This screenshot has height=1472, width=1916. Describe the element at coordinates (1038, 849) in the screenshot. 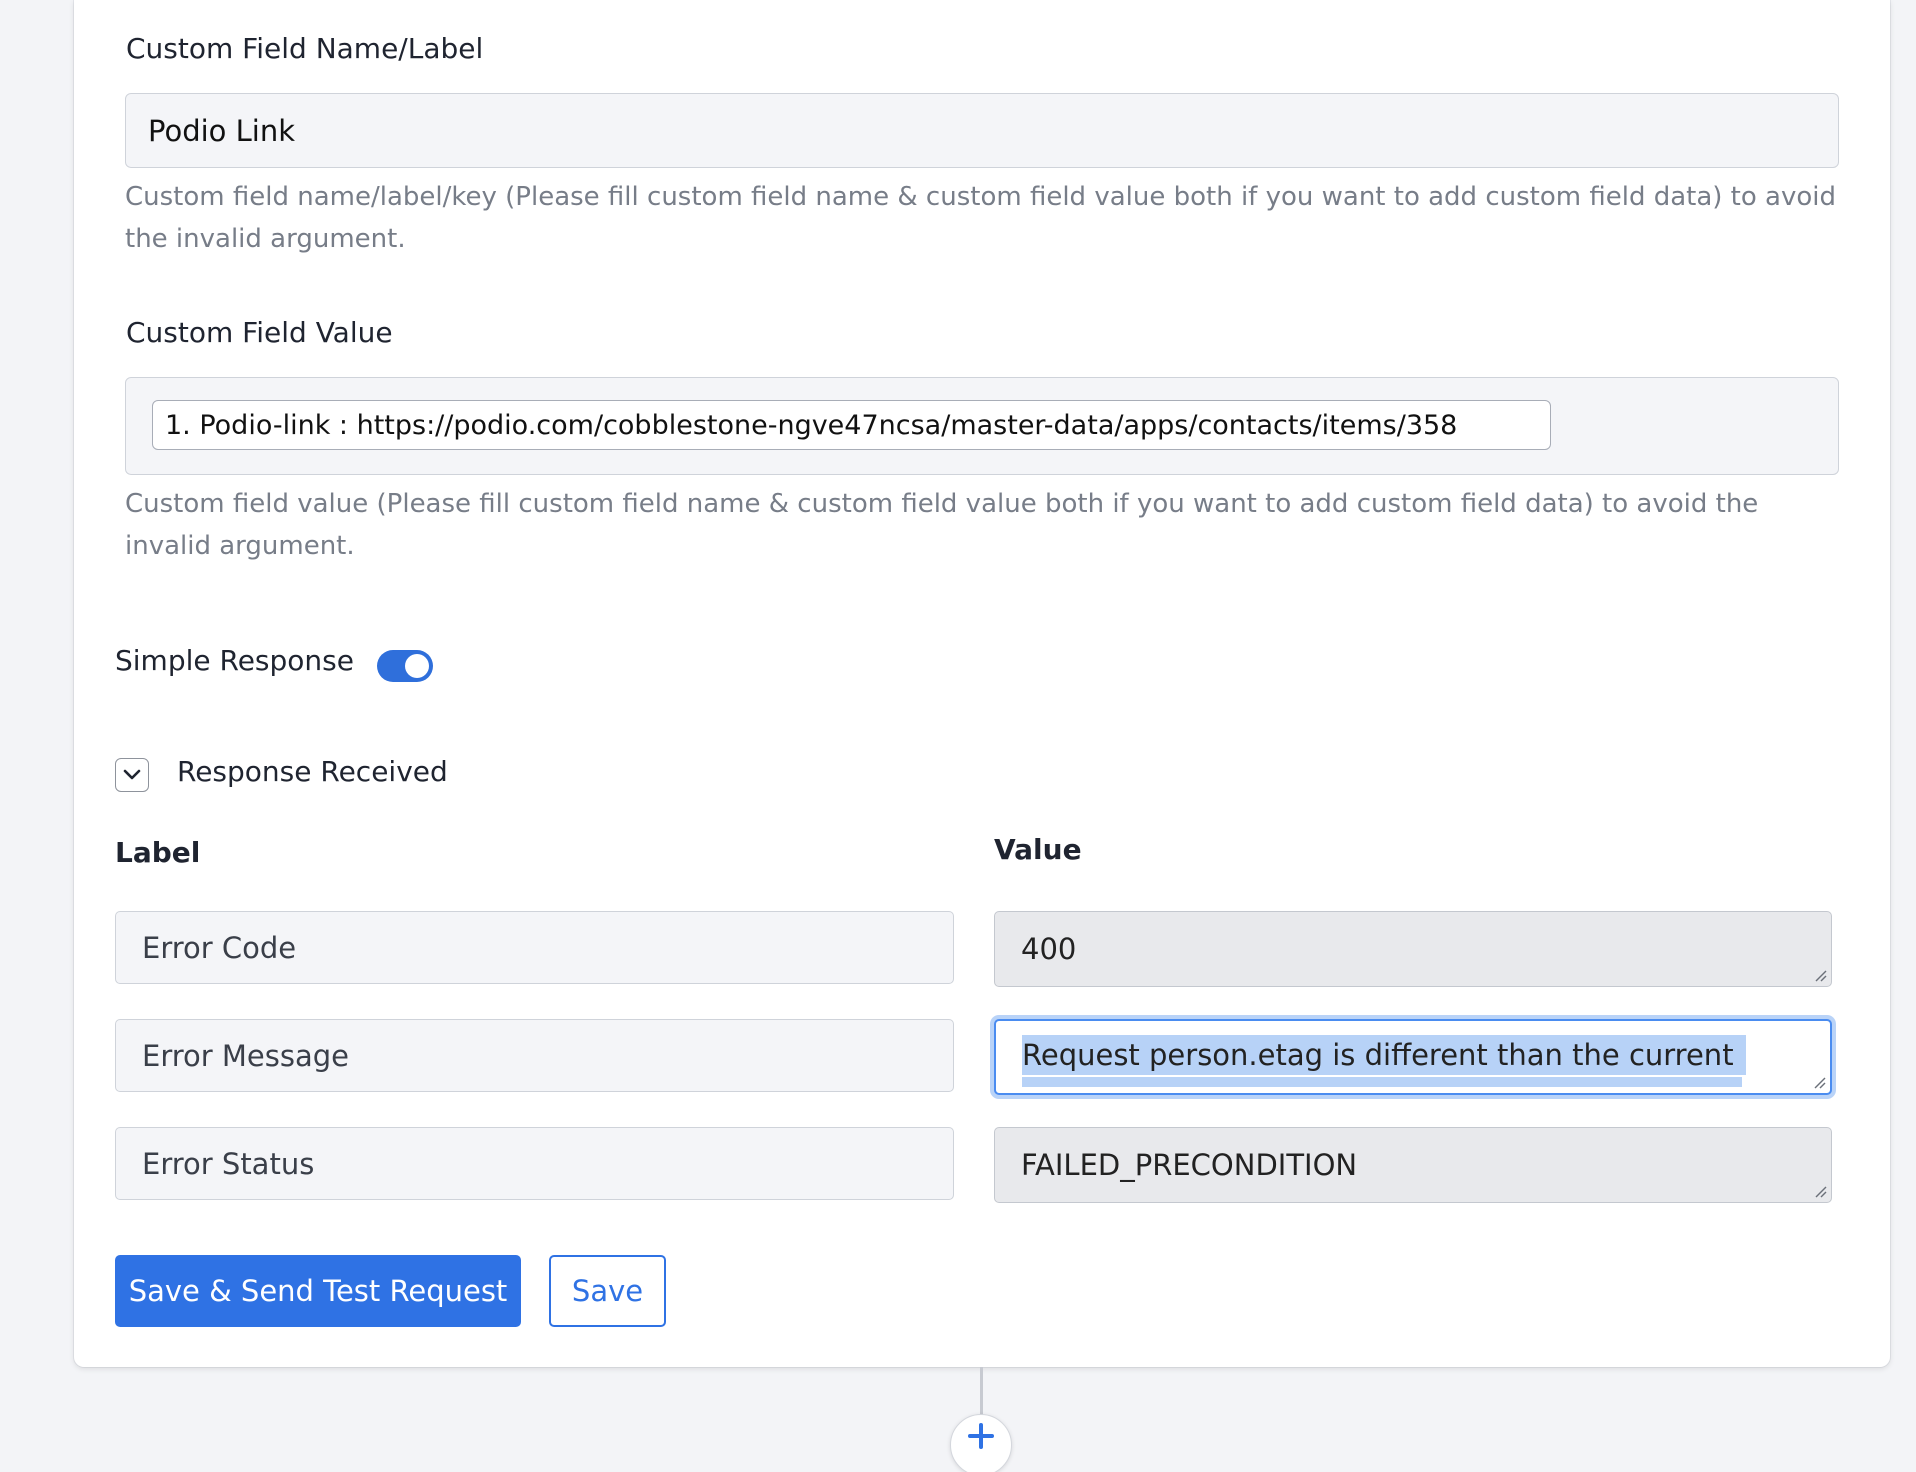

I see `value-column-header: Value` at that location.